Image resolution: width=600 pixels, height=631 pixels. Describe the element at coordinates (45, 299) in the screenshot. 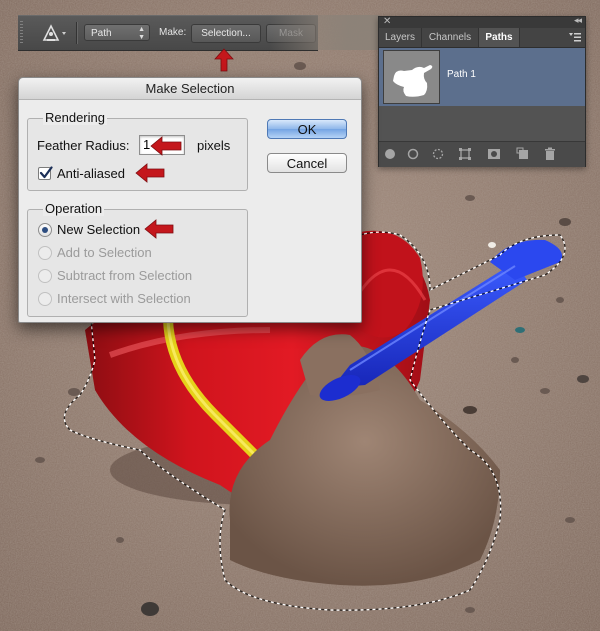

I see `radio-intersect-with-selection` at that location.